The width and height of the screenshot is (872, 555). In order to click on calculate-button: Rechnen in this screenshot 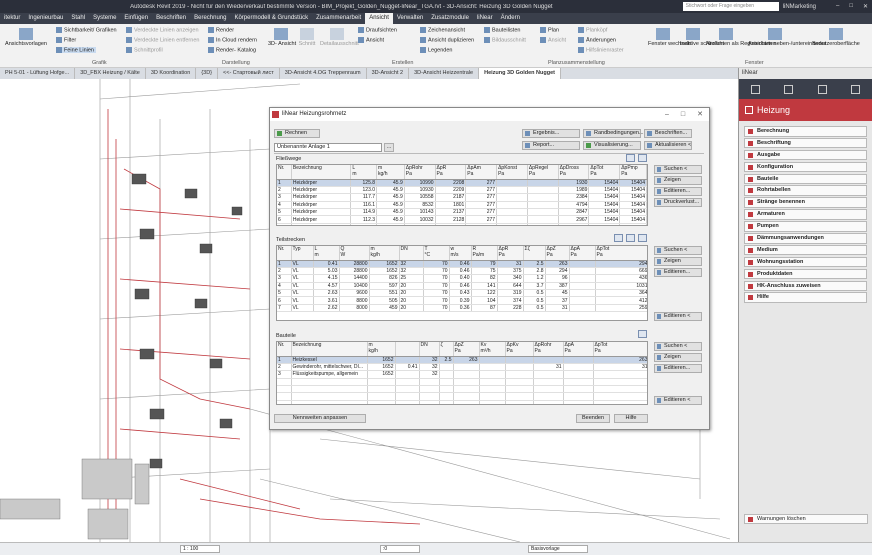, I will do `click(297, 133)`.